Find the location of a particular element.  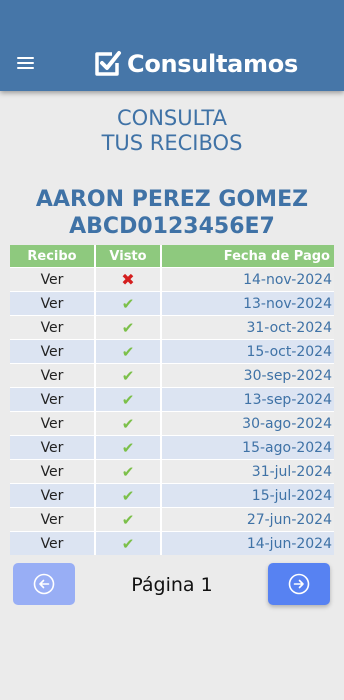

app-bar: Consultamos is located at coordinates (172, 45).